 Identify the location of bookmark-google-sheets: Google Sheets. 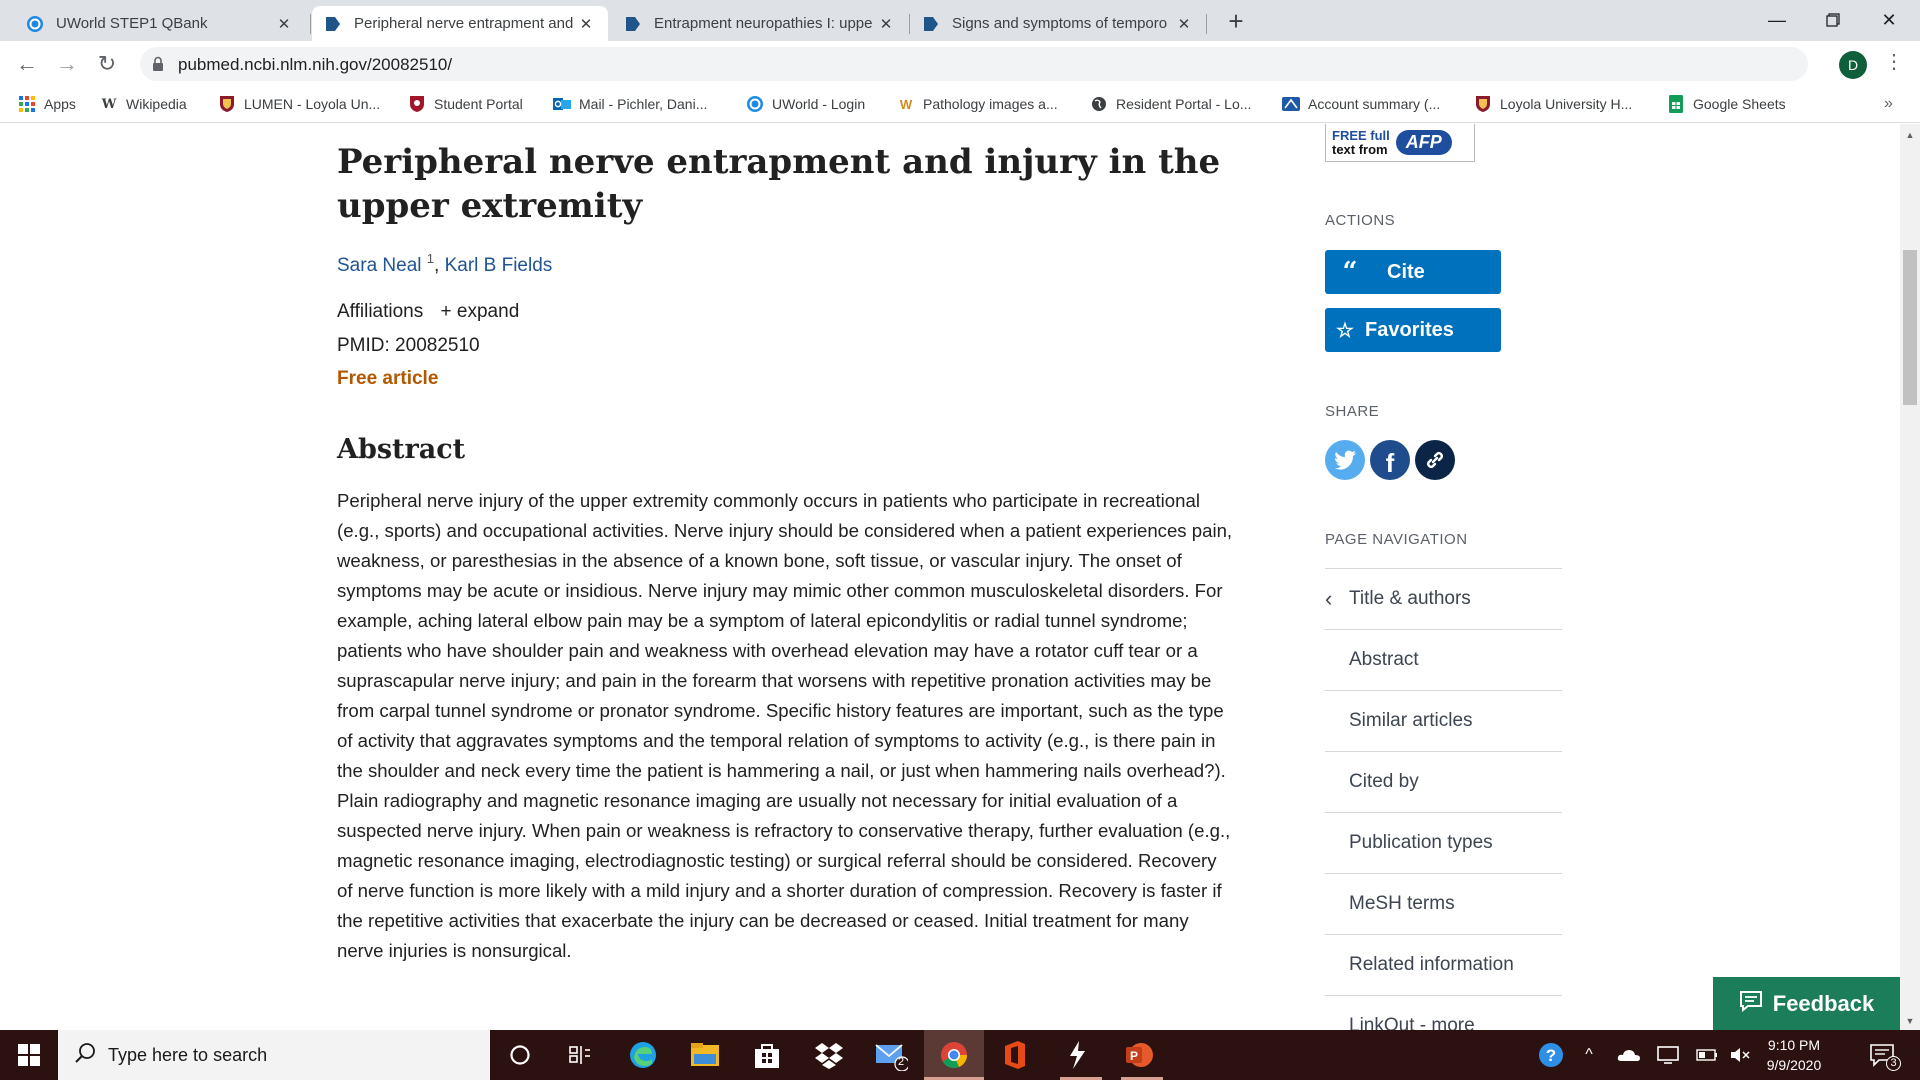
(1726, 104).